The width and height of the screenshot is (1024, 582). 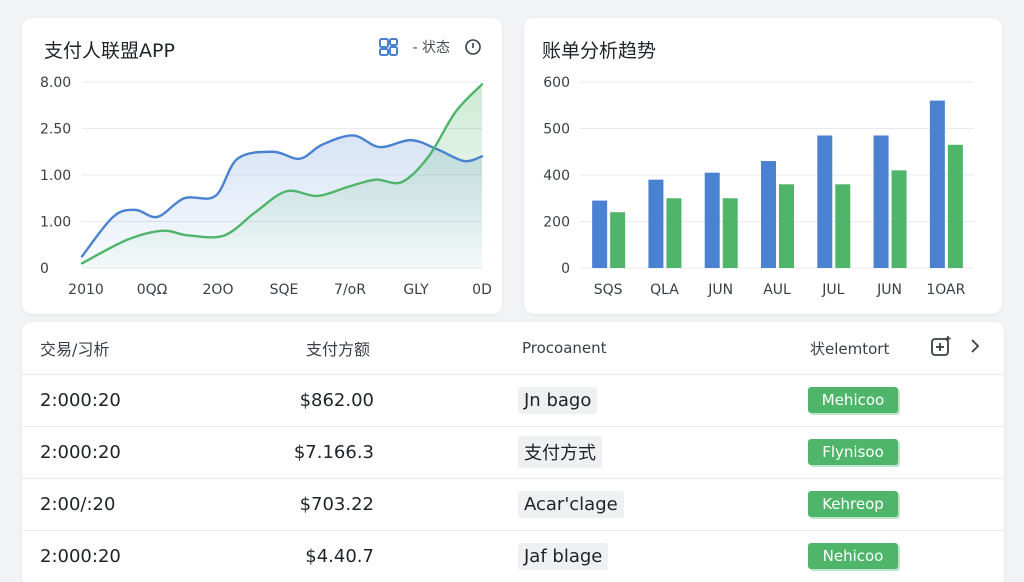 I want to click on x-tick-label: JUL, so click(x=832, y=290).